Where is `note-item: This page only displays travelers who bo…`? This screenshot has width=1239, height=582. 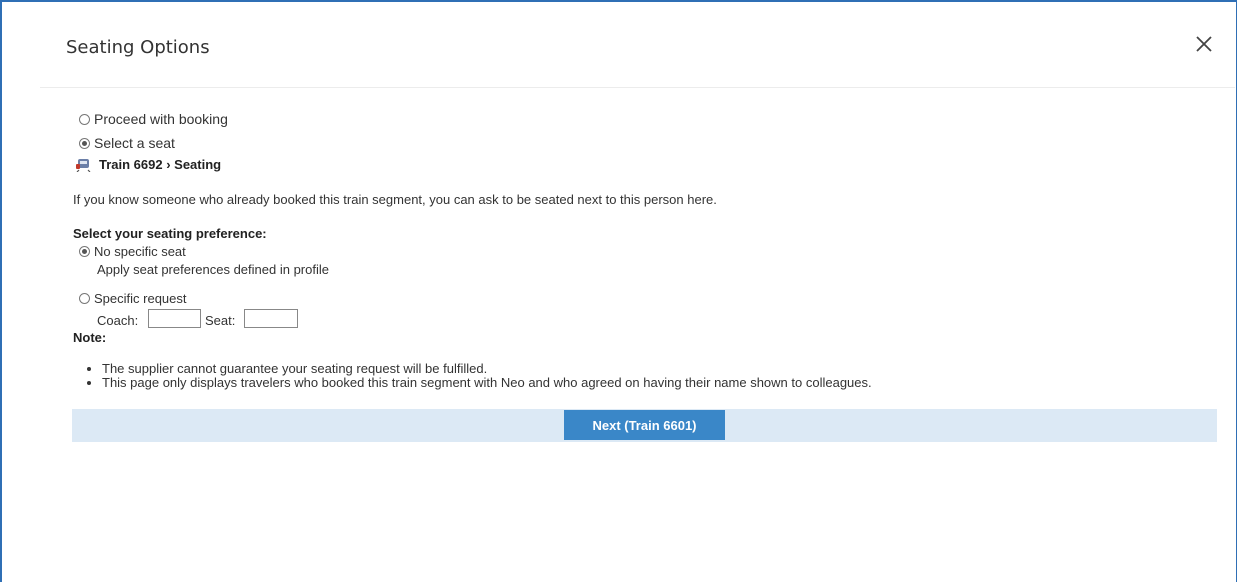 note-item: This page only displays travelers who bo… is located at coordinates (487, 383).